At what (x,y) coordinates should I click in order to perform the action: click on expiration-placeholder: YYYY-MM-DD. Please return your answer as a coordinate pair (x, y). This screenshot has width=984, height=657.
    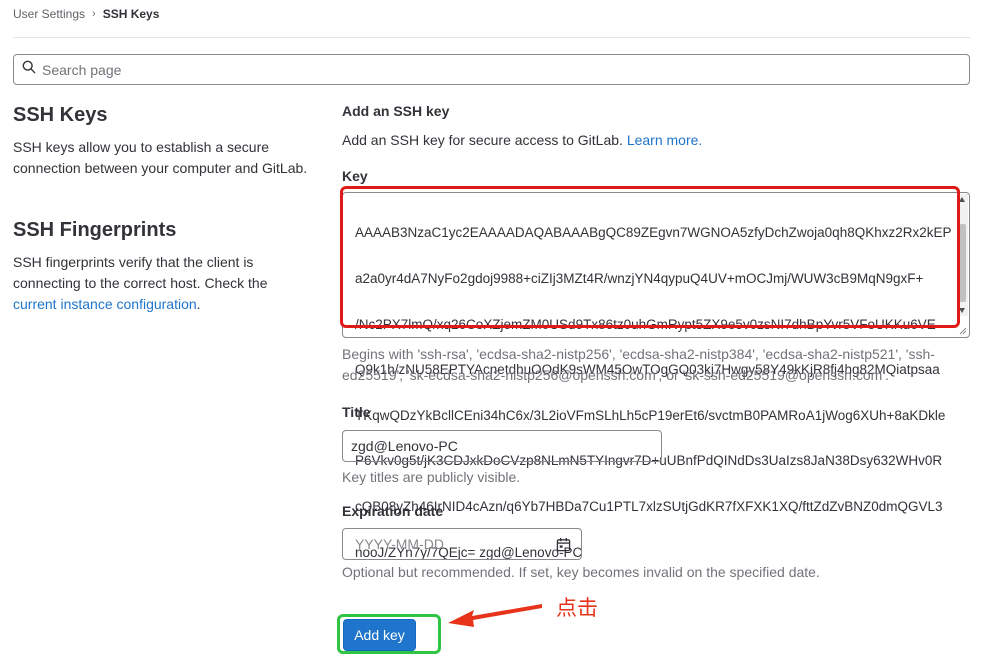
    Looking at the image, I should click on (399, 544).